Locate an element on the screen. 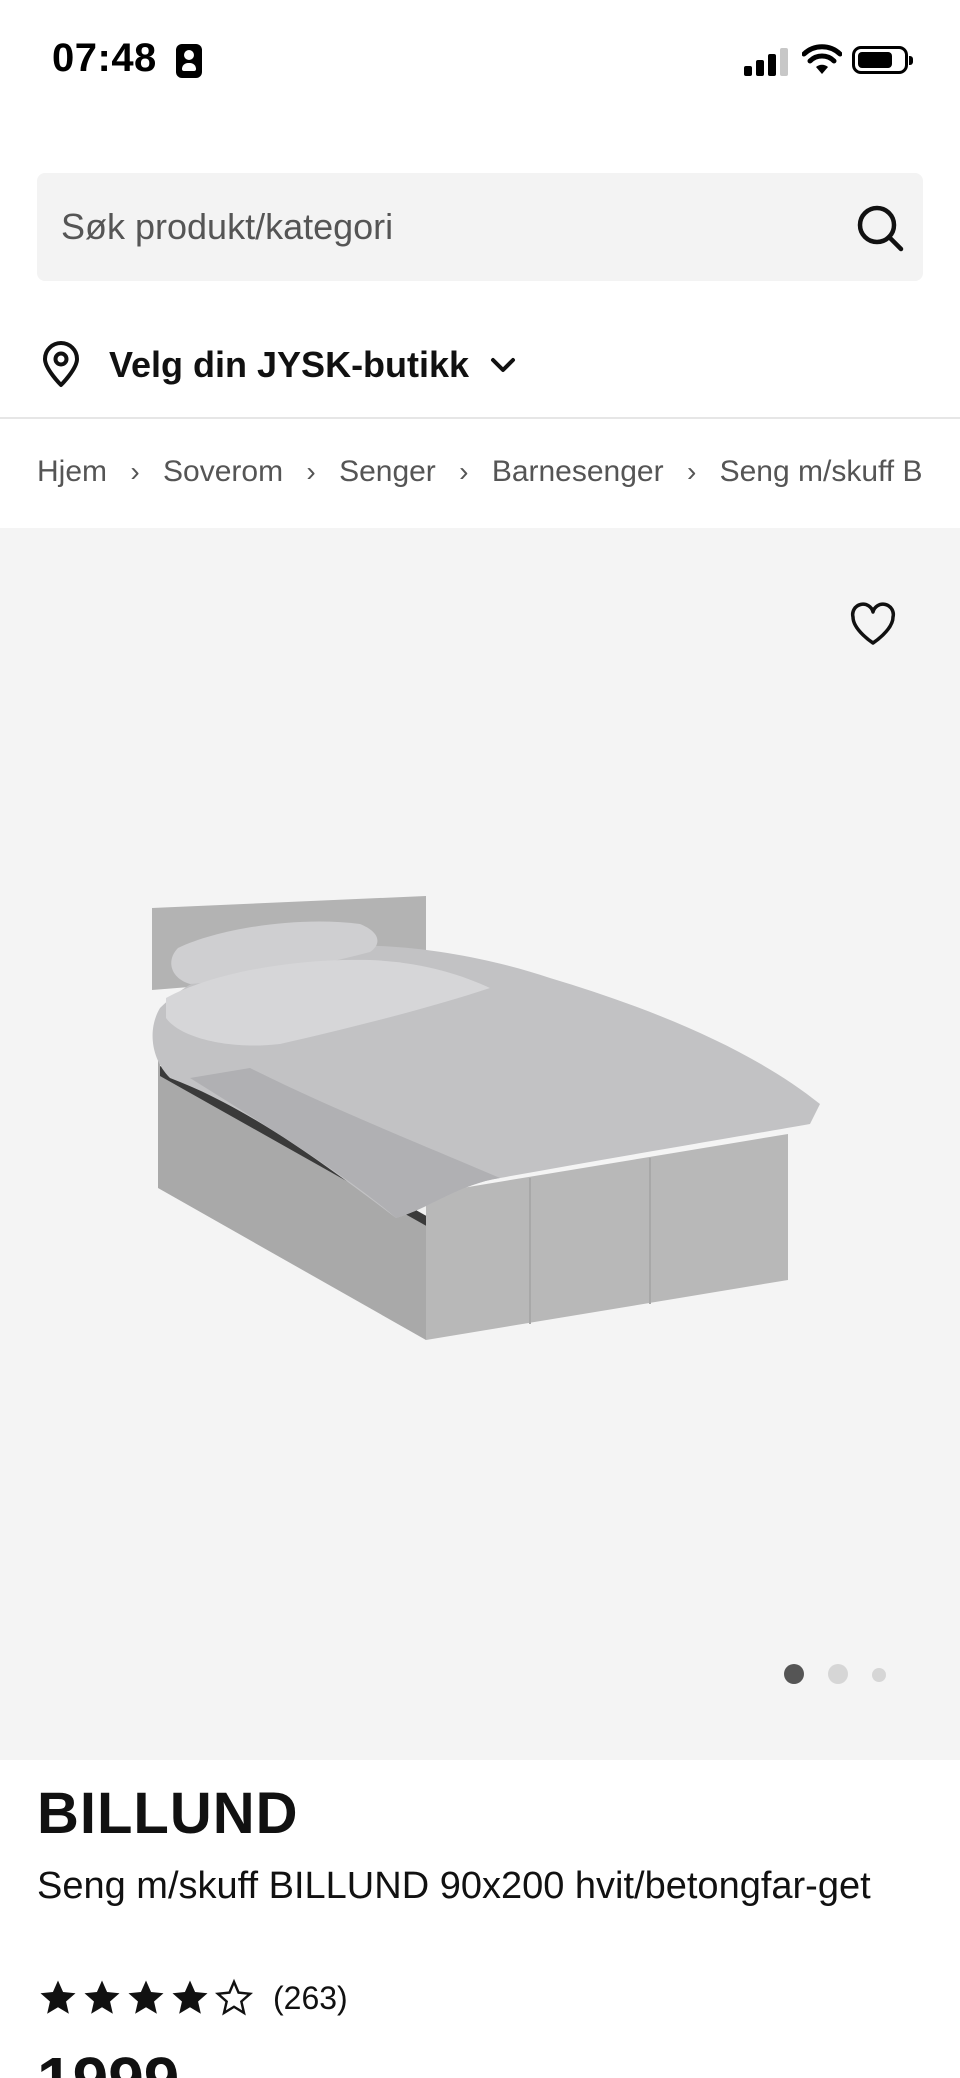 The image size is (960, 2078). breadcrumb-item-soverom: Soverom is located at coordinates (223, 472).